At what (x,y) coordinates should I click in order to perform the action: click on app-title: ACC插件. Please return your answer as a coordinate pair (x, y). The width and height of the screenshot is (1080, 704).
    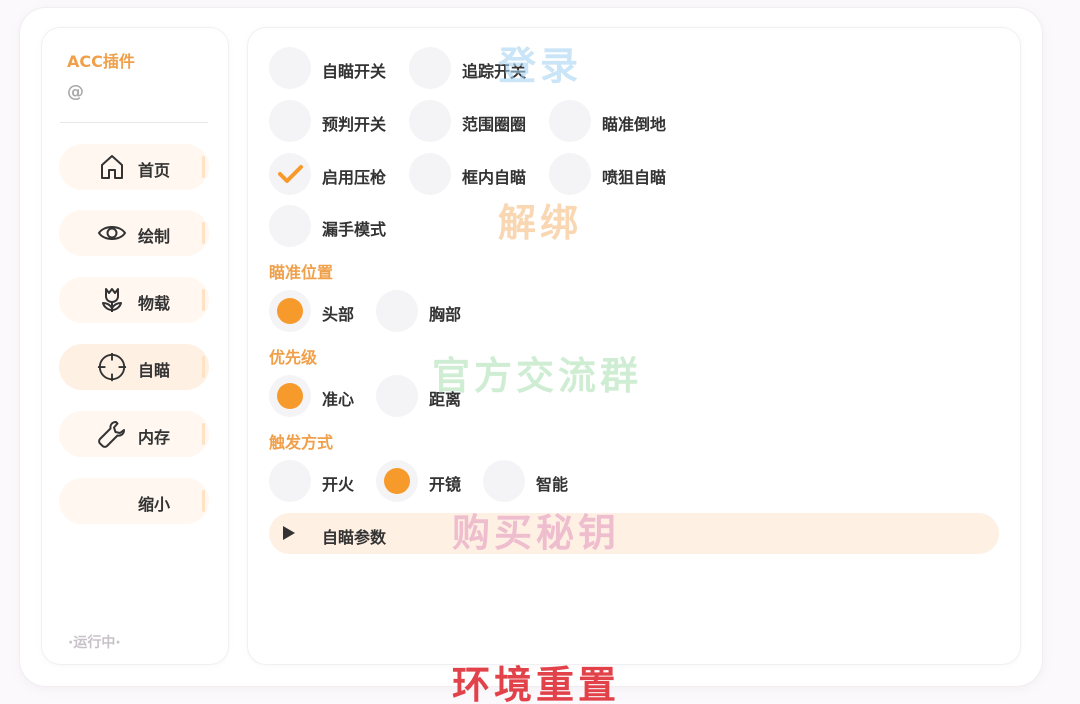
    Looking at the image, I should click on (101, 61).